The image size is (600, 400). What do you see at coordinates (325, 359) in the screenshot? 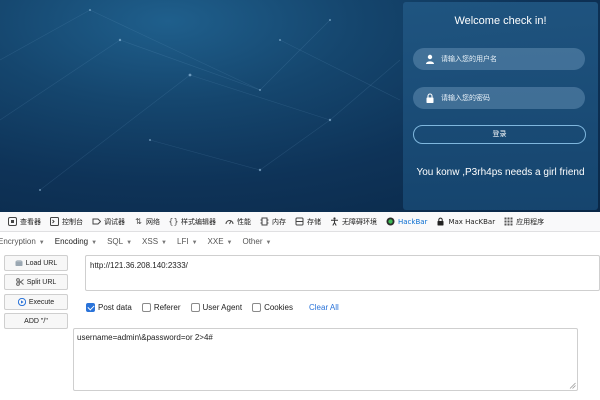
I see `post-data-textarea: username=admin\&password=or 2>4#` at bounding box center [325, 359].